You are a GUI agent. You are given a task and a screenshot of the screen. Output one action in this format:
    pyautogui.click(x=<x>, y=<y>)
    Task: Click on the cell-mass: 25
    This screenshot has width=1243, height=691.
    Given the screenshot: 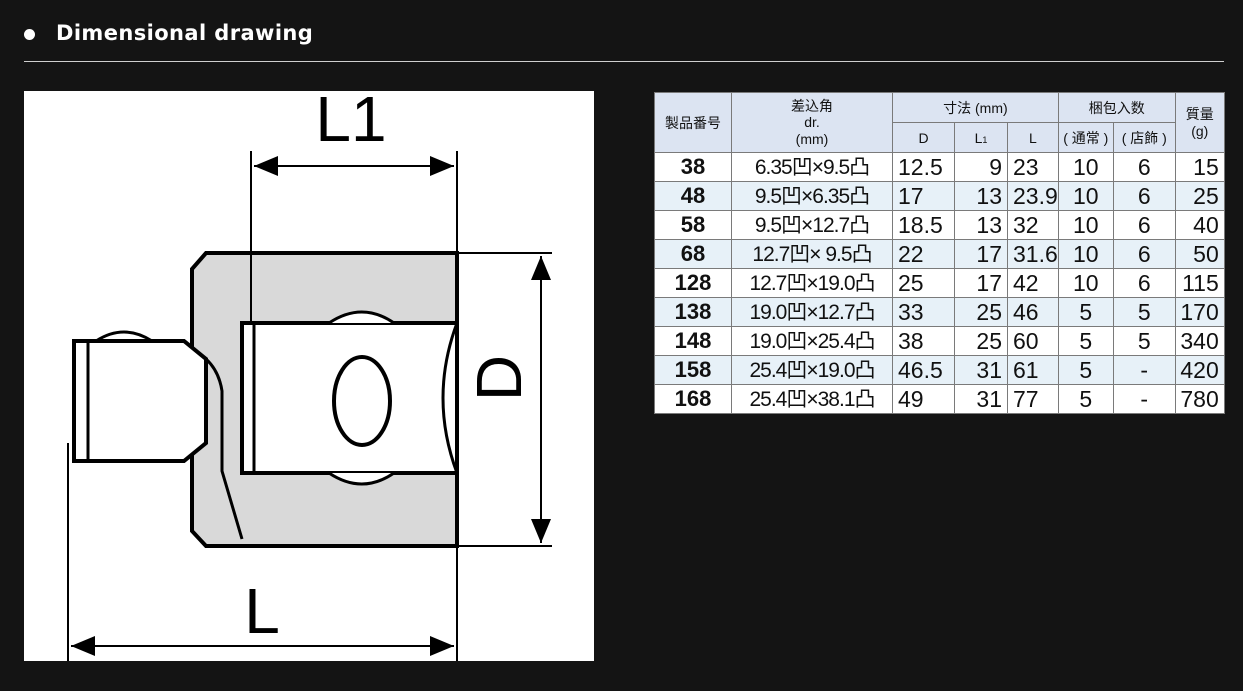 What is the action you would take?
    pyautogui.click(x=1199, y=196)
    